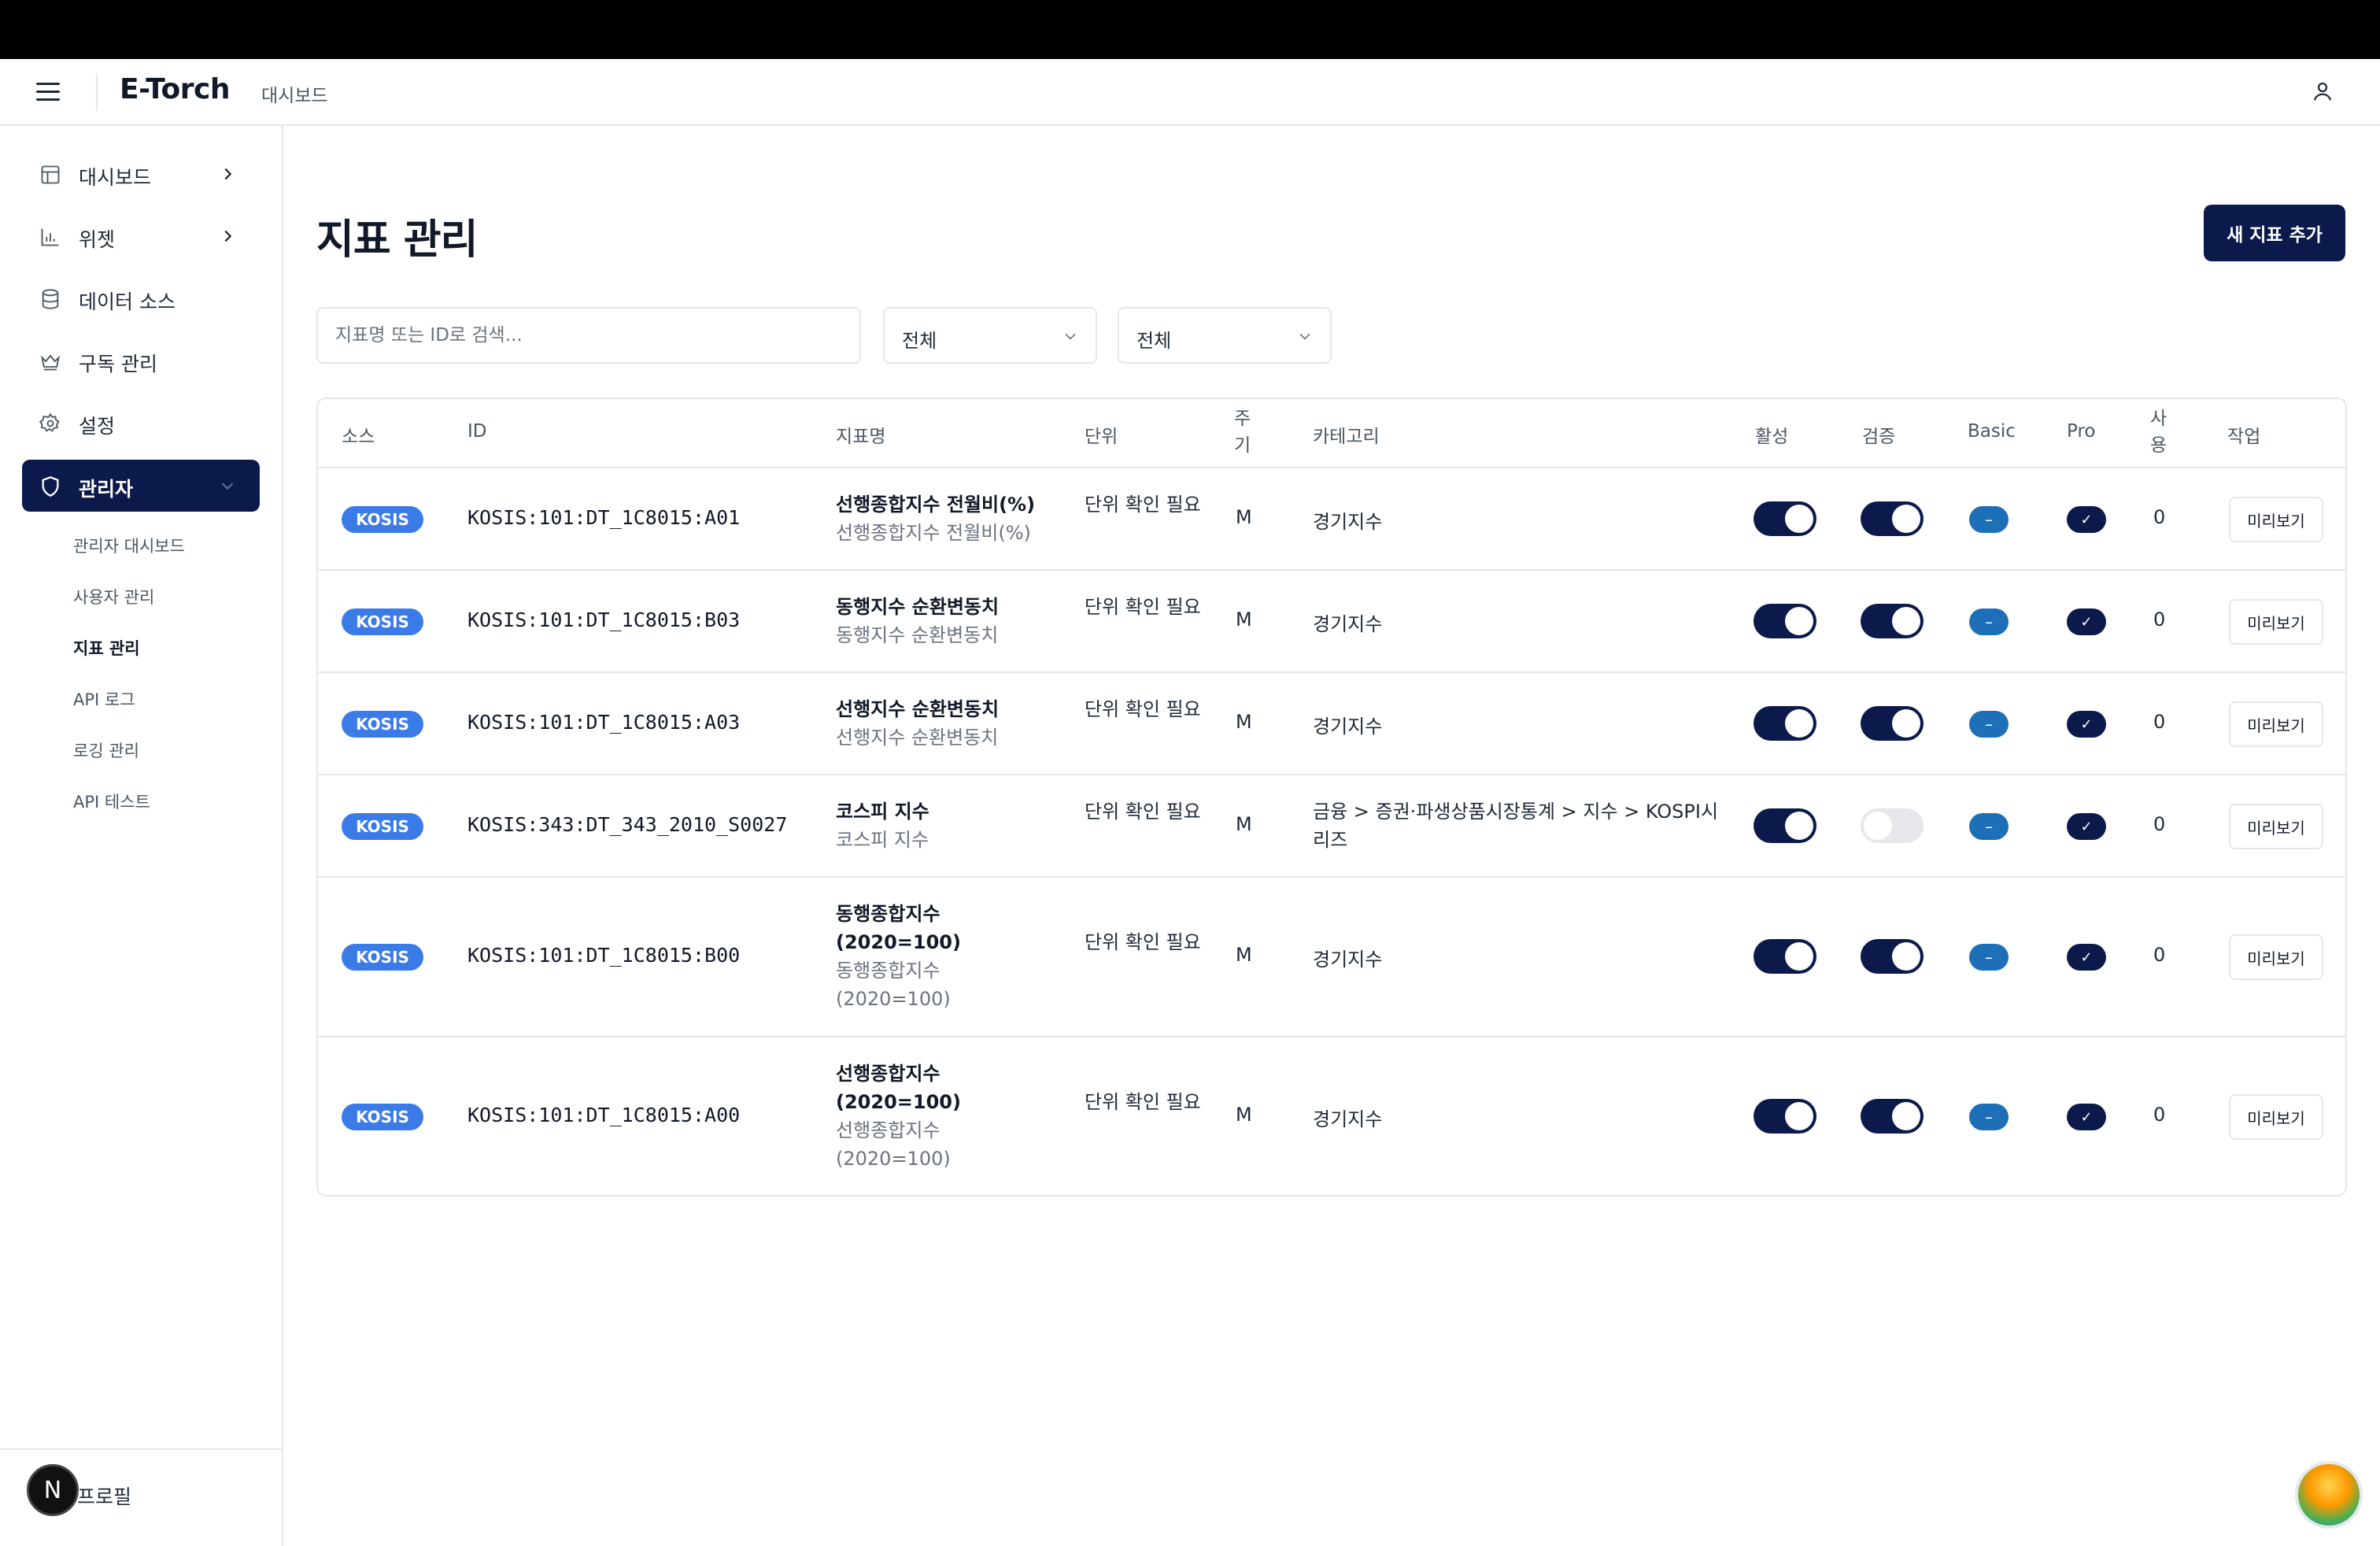  Describe the element at coordinates (950, 621) in the screenshot. I see `indicator-name-cell: 동행지수 순환변동치 동행지수 순환변동치` at that location.